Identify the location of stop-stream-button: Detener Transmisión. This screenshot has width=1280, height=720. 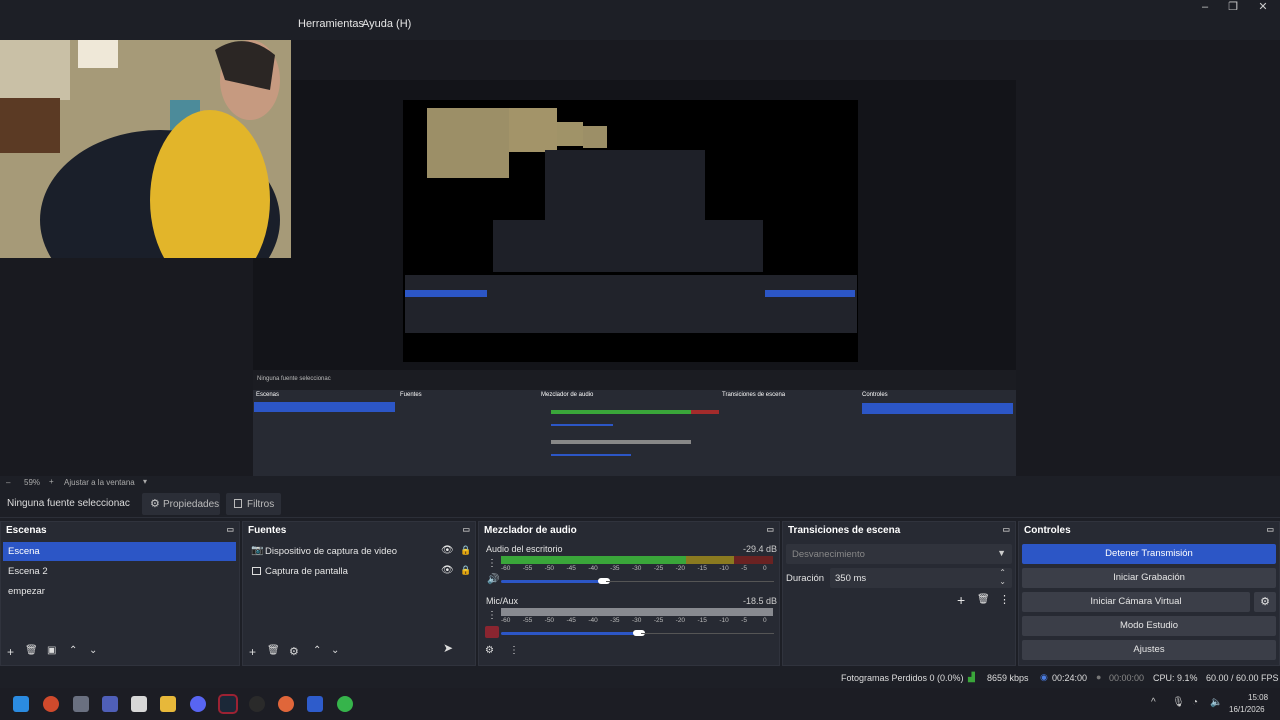
(1149, 554).